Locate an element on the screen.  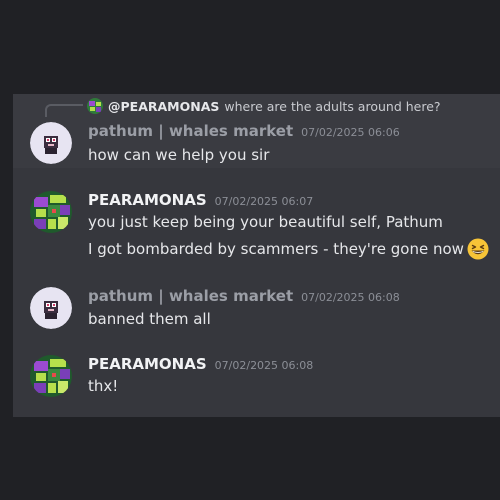
timestamp: 07/02/2025 06:07 is located at coordinates (264, 201).